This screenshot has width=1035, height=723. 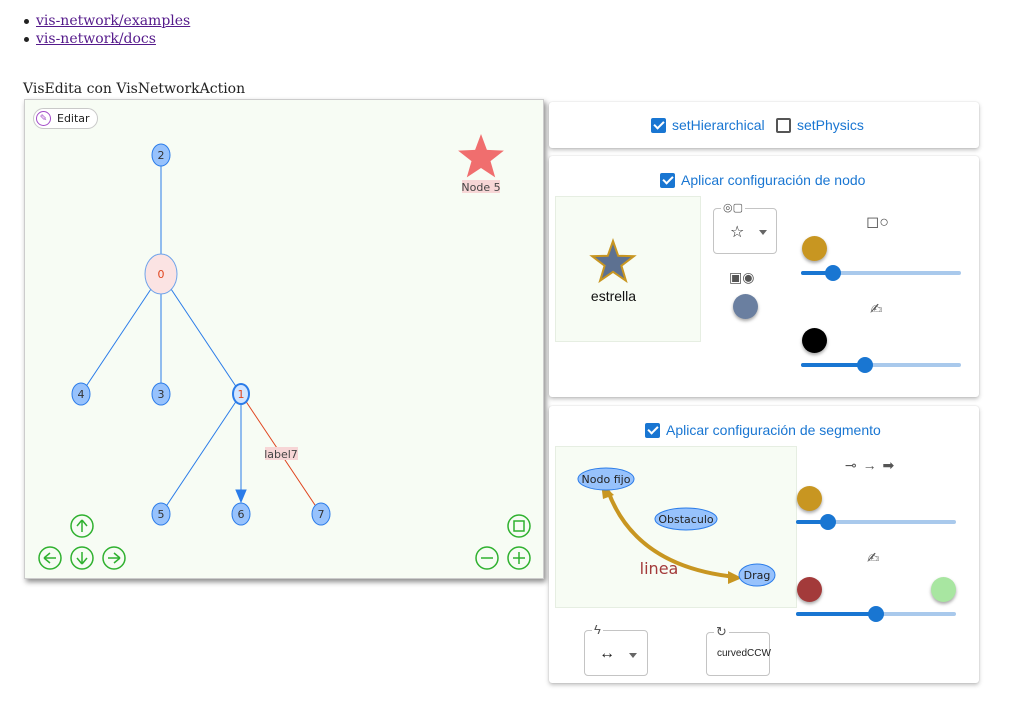 I want to click on node-star: Node 5, so click(x=481, y=164).